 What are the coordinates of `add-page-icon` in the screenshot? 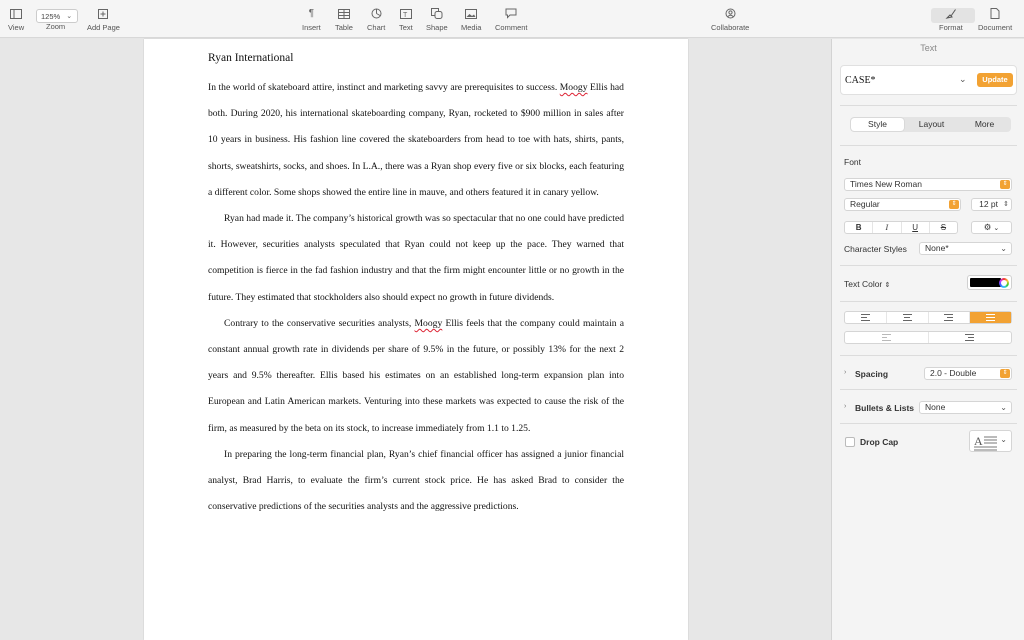 It's located at (103, 13).